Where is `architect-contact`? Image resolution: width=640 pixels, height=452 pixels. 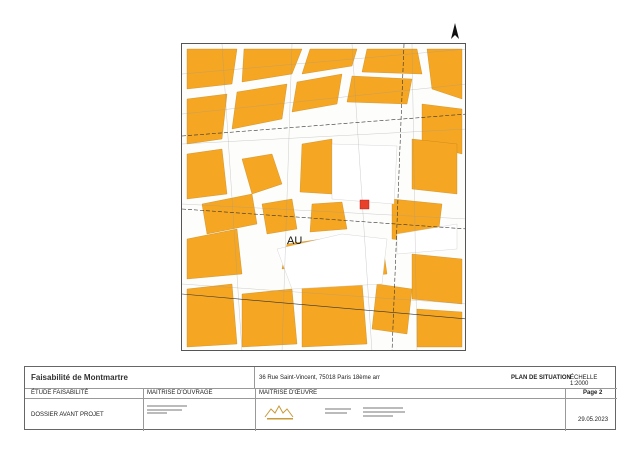 architect-contact is located at coordinates (338, 411).